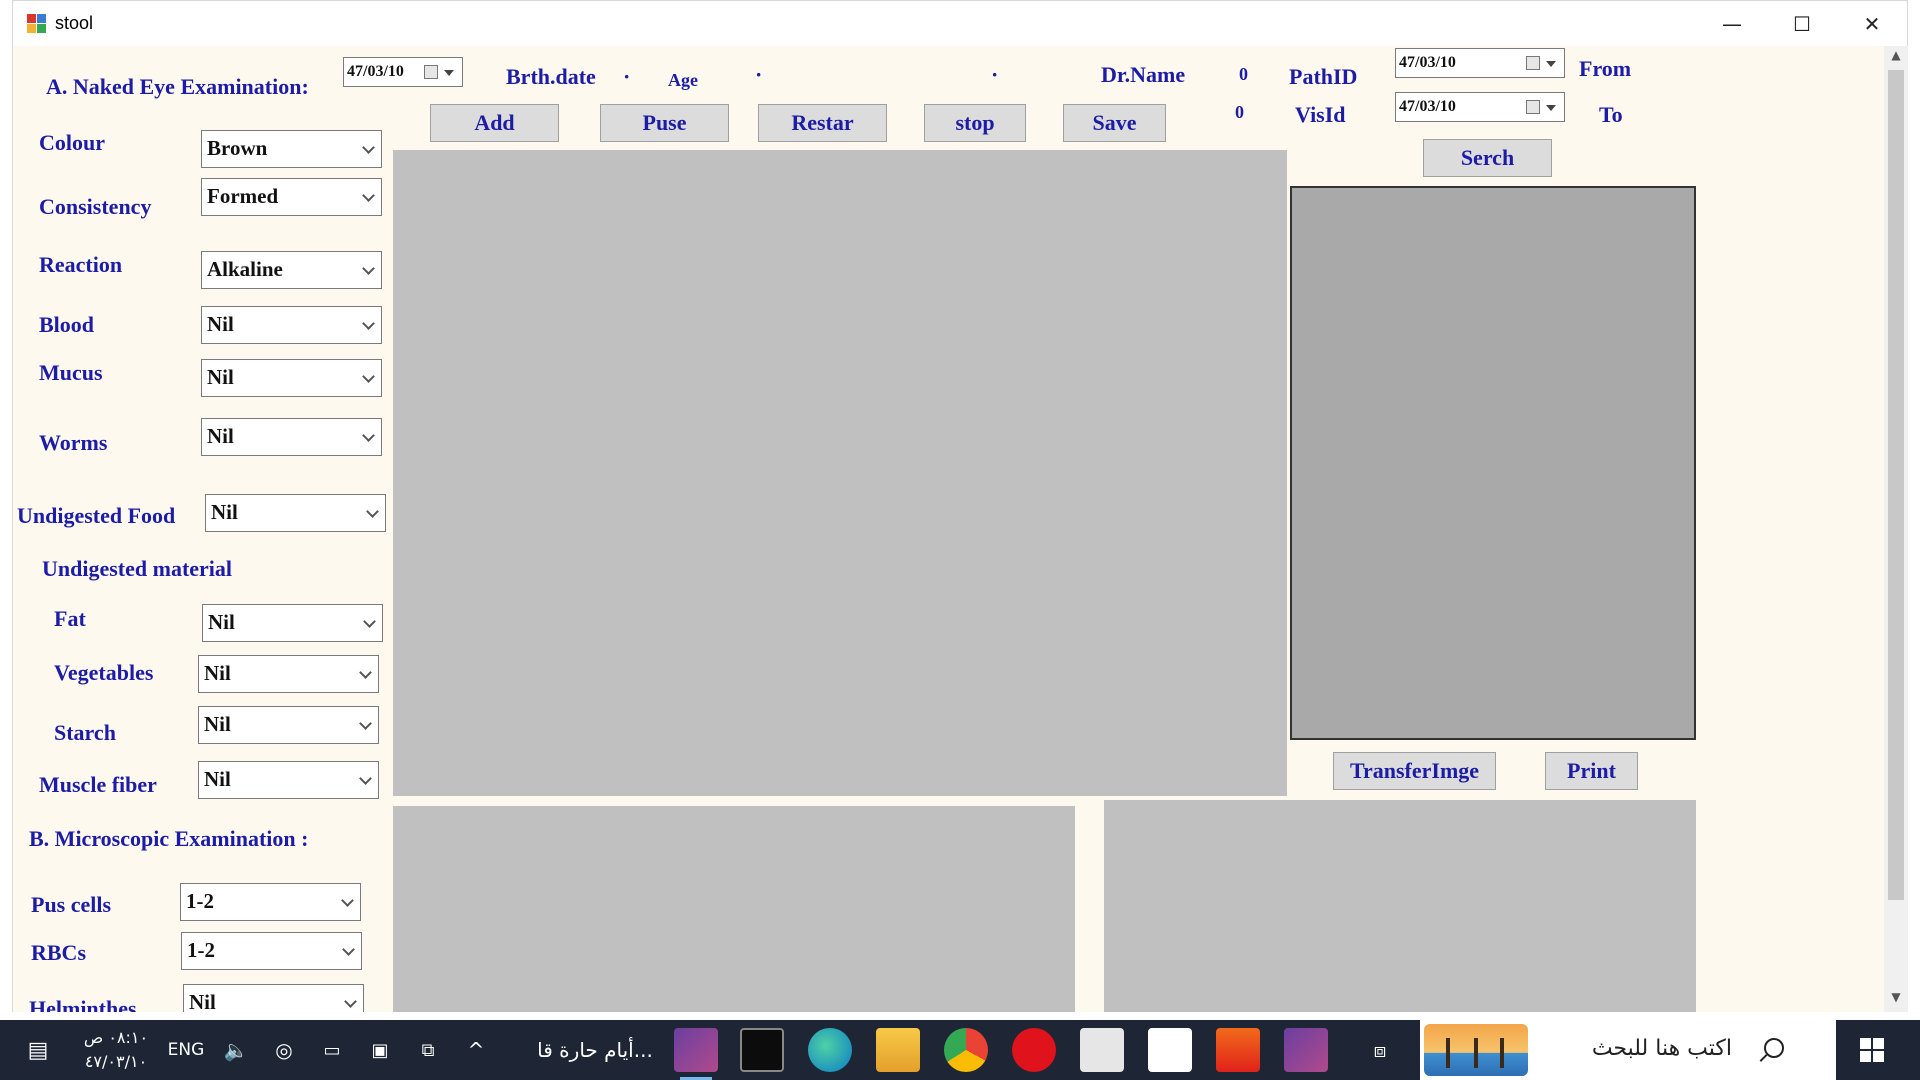 This screenshot has height=1080, width=1920. I want to click on pus-cells-label: Pus cells, so click(71, 904).